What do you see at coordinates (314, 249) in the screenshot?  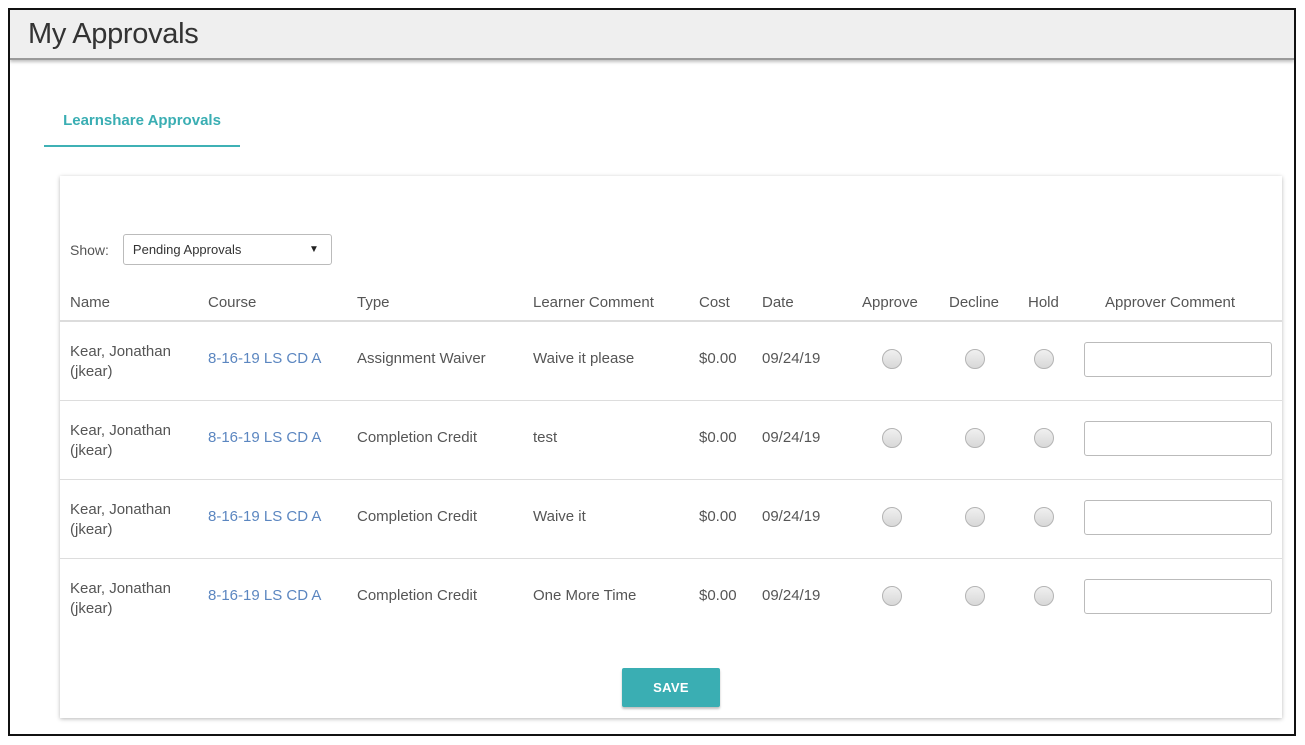 I see `chevron-down-icon: ▼` at bounding box center [314, 249].